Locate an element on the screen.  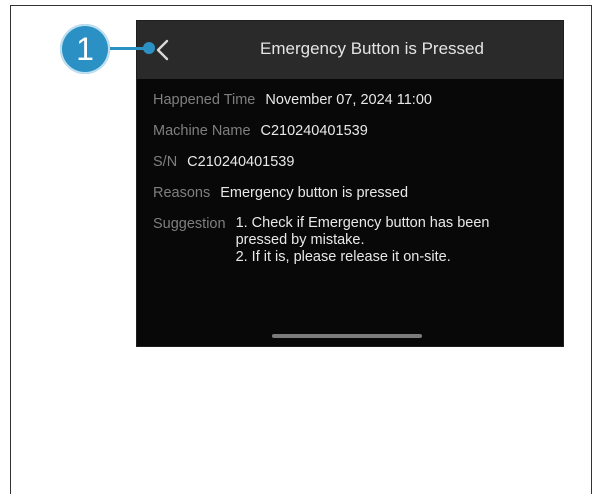
home-indicator-bar is located at coordinates (347, 336).